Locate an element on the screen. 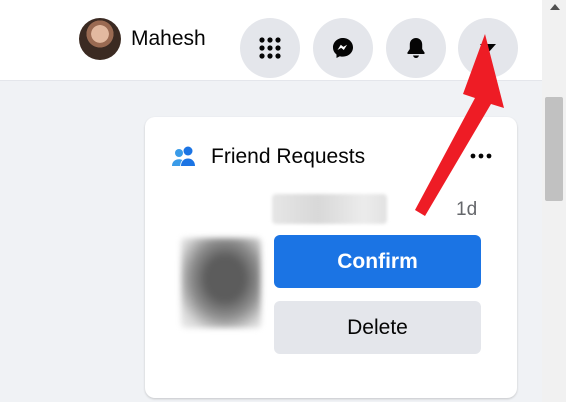  annotation-arrow-icon is located at coordinates (459, 125).